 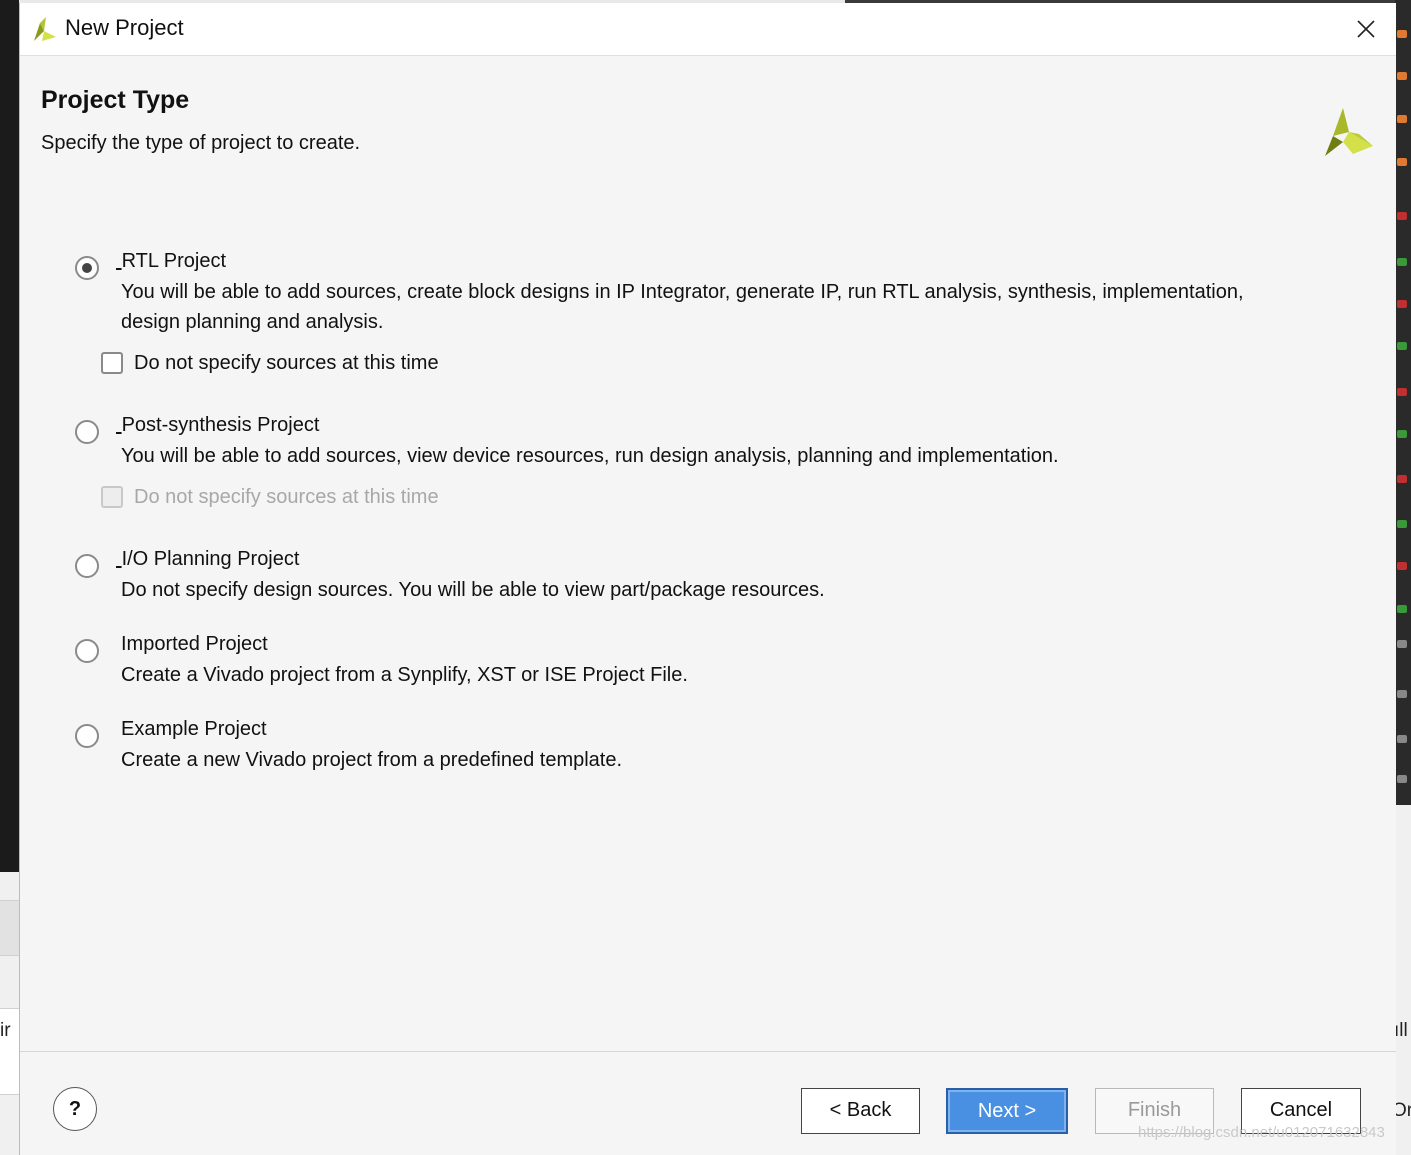 I want to click on post-synthesis-project-label: Post-synthesis Project, so click(x=218, y=425).